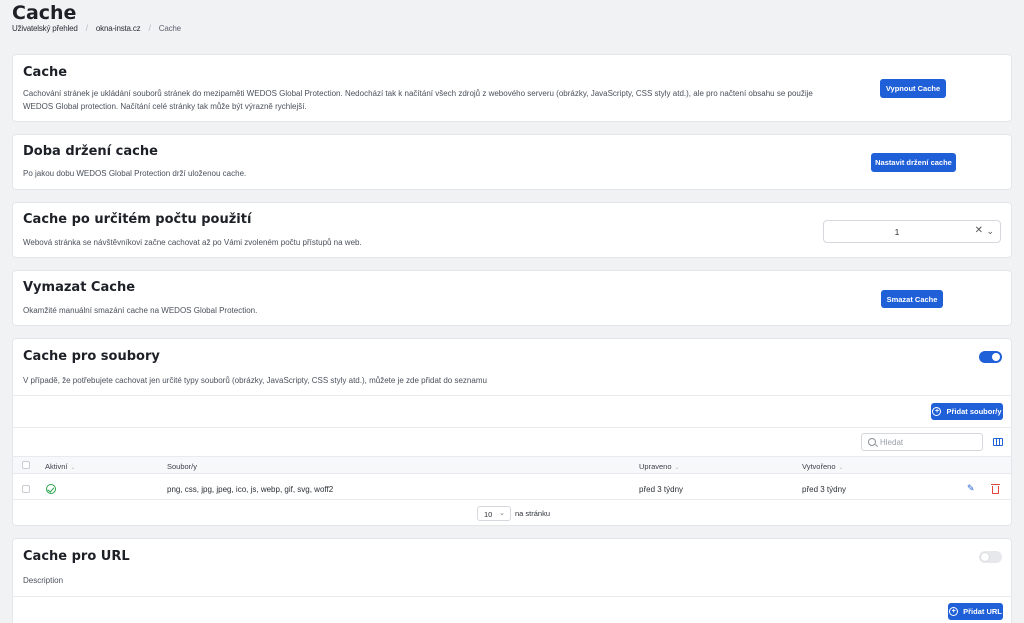 The height and width of the screenshot is (623, 1024). I want to click on column-header-created: Vytvořeno ⌄, so click(823, 466).